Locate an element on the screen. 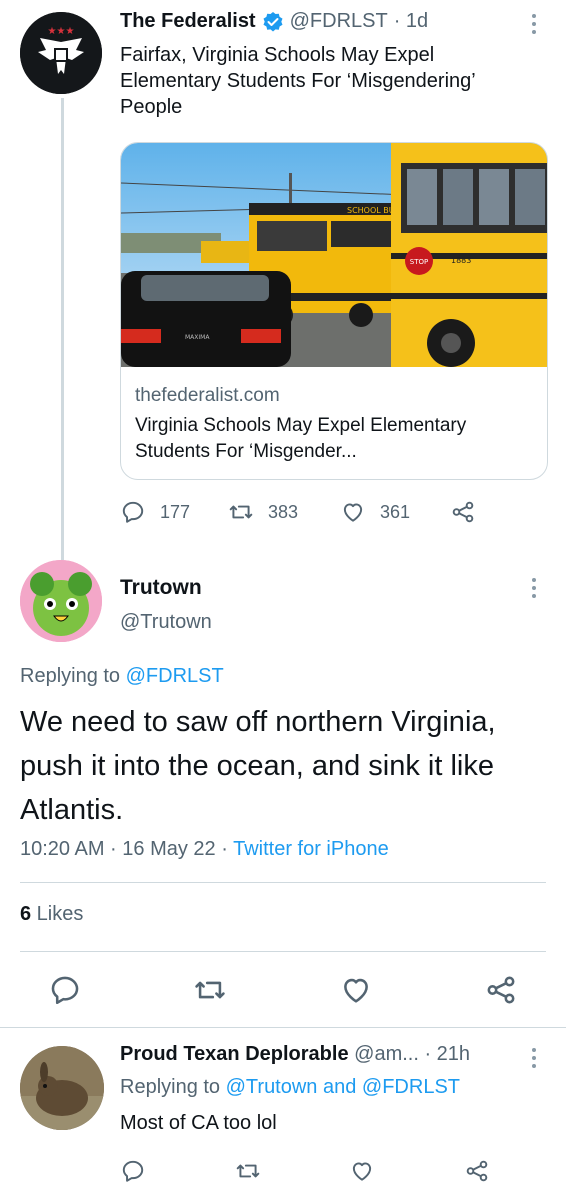 This screenshot has width=566, height=1200. reply-button: 177 is located at coordinates (174, 512).